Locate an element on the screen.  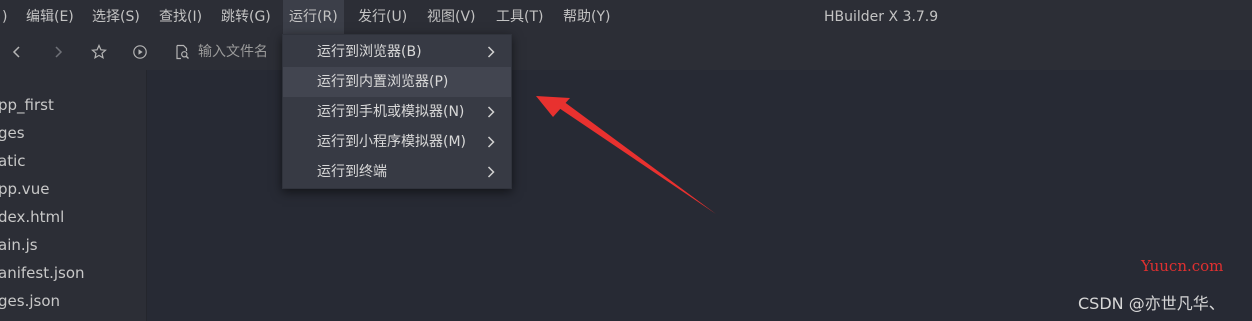
author-watermark: CSDN @亦世凡华、 is located at coordinates (1151, 303).